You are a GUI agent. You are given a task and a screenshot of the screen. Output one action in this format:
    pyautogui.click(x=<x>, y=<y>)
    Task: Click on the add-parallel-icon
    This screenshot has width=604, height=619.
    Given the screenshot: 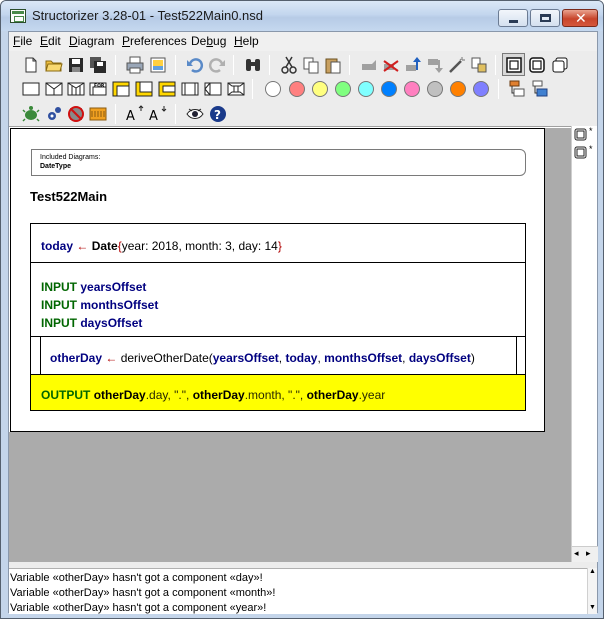 What is the action you would take?
    pyautogui.click(x=236, y=89)
    